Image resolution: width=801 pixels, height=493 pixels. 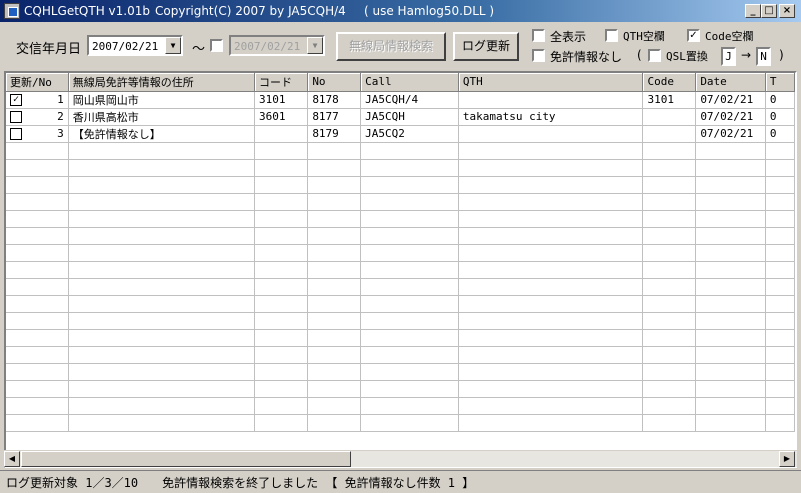 I want to click on cell-code, so click(x=281, y=134).